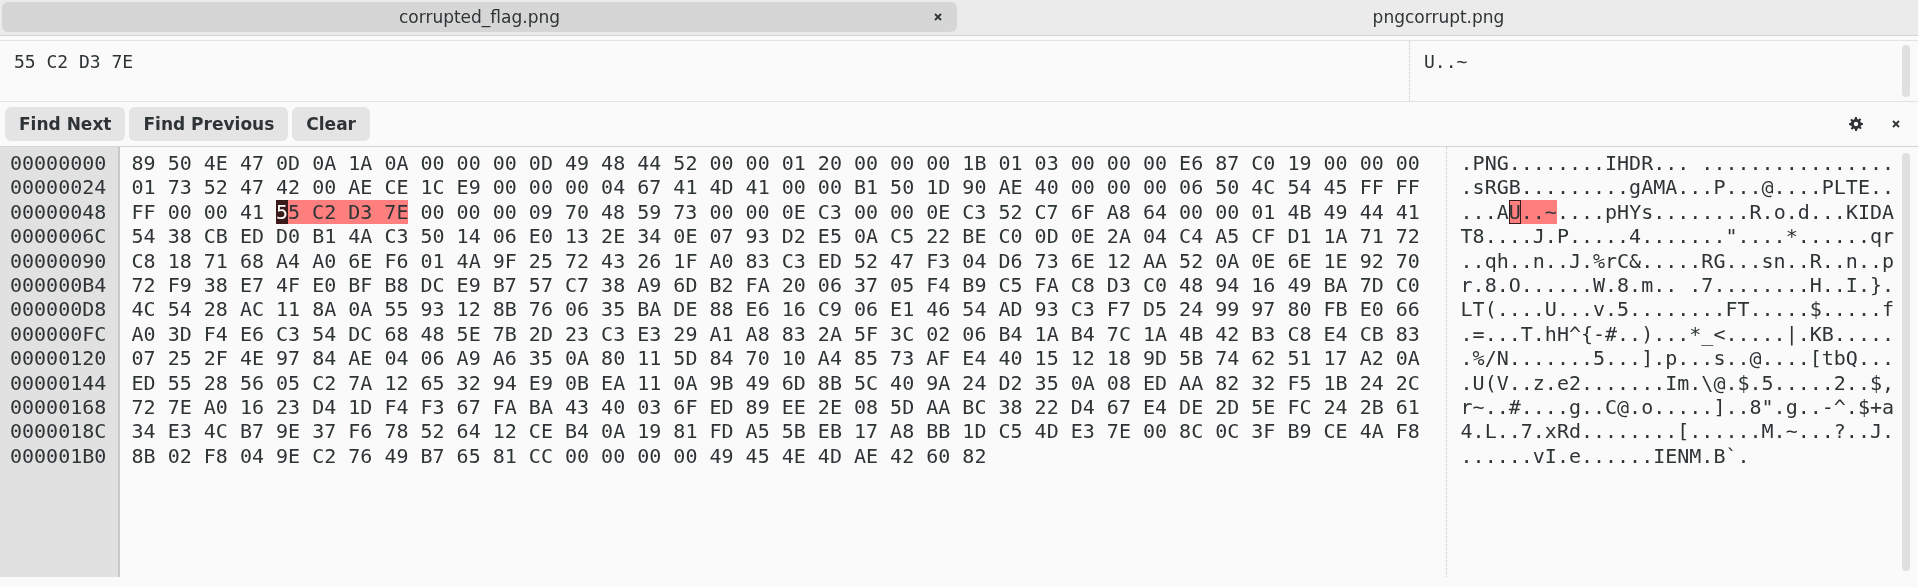 This screenshot has width=1918, height=587. I want to click on offset-label: 0000006C, so click(58, 236).